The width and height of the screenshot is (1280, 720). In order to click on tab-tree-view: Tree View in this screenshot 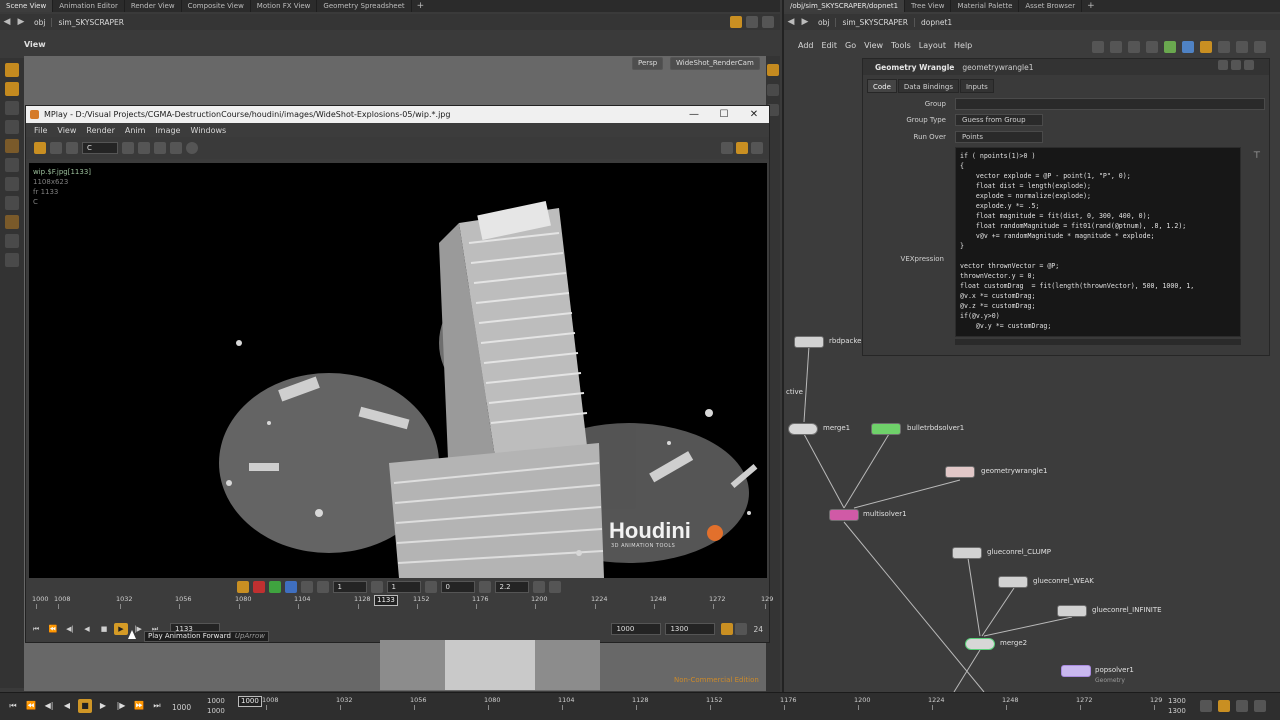, I will do `click(928, 6)`.